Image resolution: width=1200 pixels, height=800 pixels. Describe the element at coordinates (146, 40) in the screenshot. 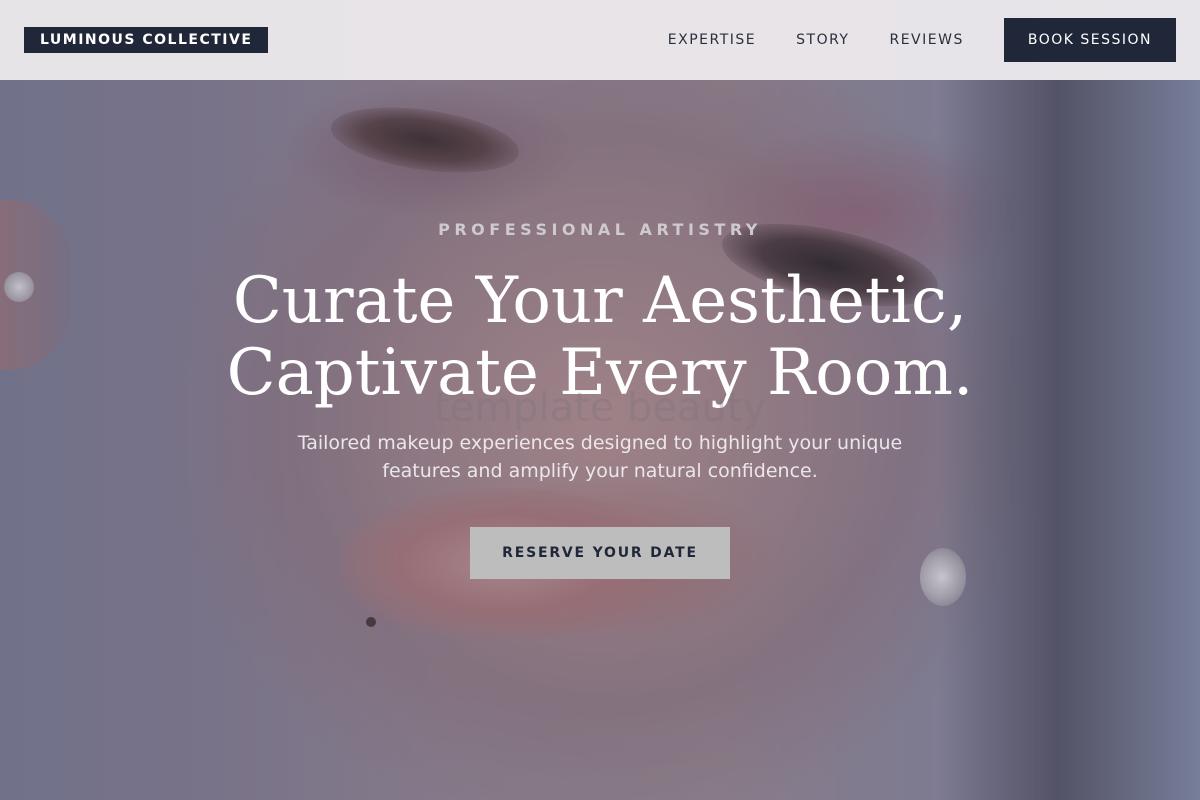

I see `brand-logo: LUMINOUS COLLECTIVE` at that location.